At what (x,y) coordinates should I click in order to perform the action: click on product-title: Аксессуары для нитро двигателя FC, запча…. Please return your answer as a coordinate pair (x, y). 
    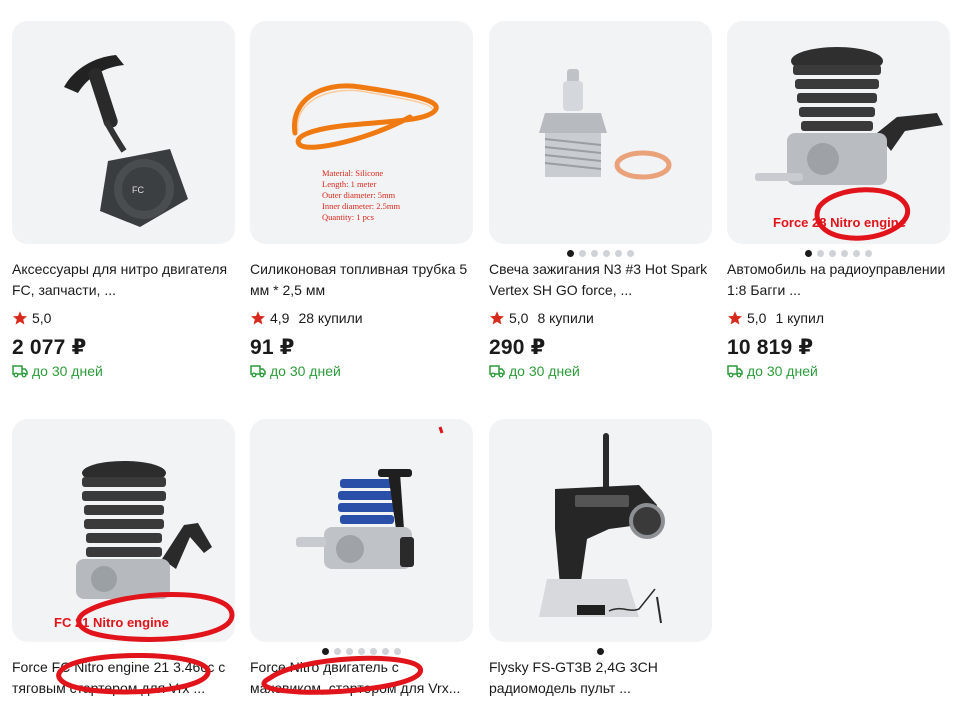
    Looking at the image, I should click on (123, 280).